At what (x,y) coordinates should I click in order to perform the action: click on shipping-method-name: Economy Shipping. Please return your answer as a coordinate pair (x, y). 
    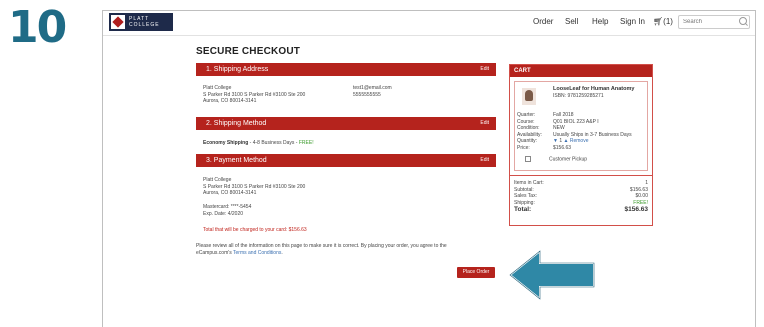
    Looking at the image, I should click on (226, 143).